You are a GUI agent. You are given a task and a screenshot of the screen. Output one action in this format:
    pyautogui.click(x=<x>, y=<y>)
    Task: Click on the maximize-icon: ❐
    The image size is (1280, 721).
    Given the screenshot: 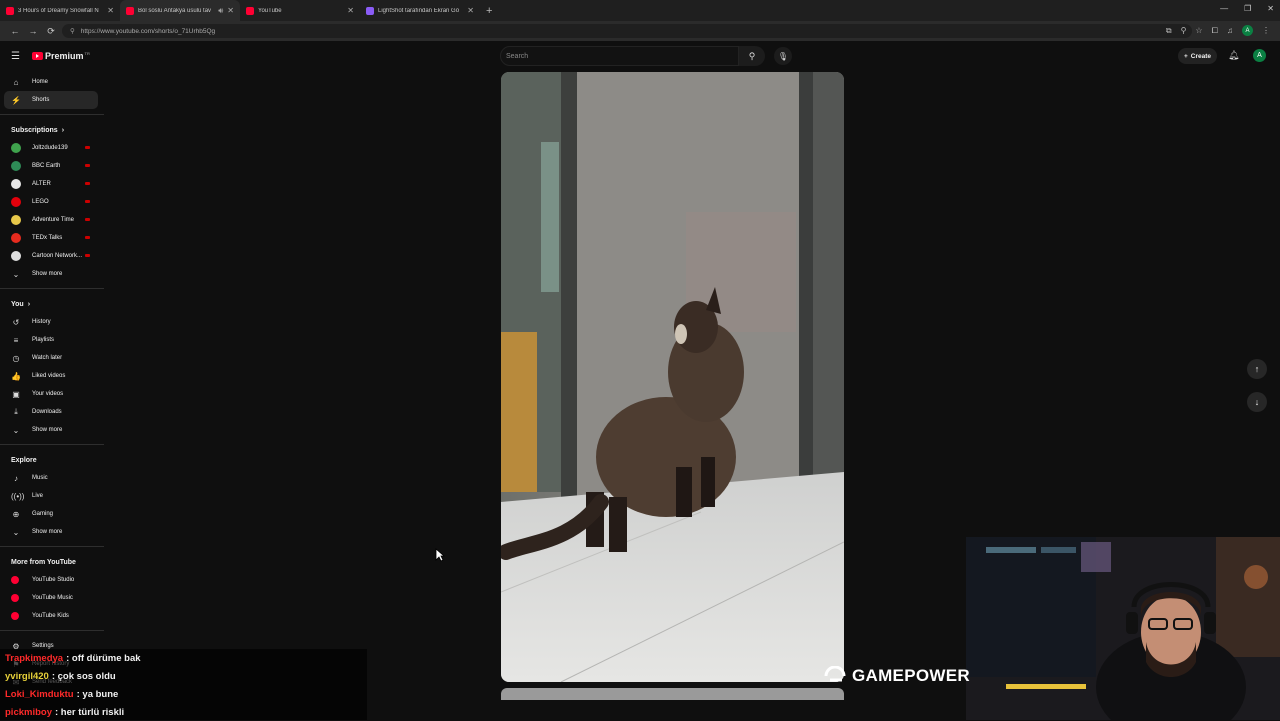 What is the action you would take?
    pyautogui.click(x=1247, y=8)
    